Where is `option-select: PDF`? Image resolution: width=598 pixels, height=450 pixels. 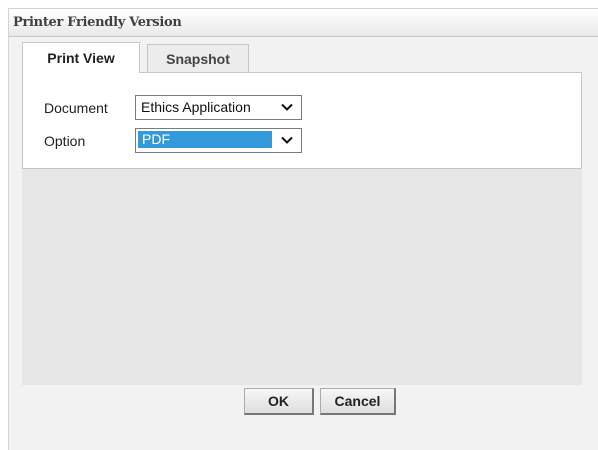 option-select: PDF is located at coordinates (218, 140).